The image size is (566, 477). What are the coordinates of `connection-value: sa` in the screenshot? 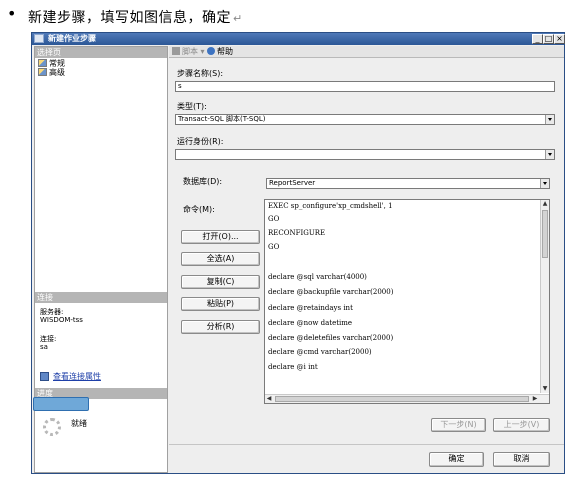 It's located at (44, 347).